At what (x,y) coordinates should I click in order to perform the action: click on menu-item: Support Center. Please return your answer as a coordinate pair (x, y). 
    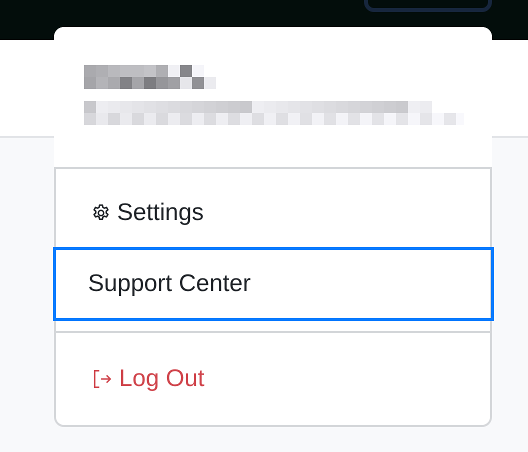
    Looking at the image, I should click on (273, 284).